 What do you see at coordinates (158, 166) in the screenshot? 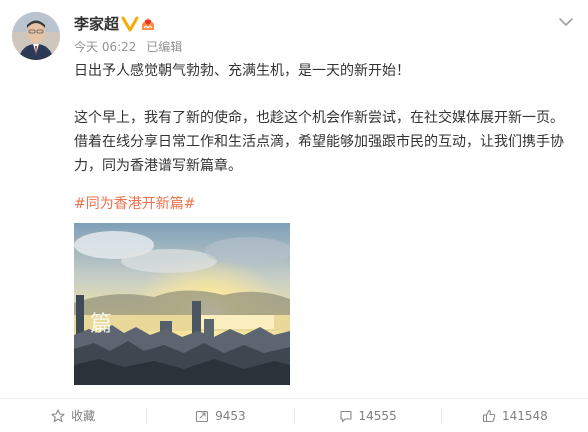
I see `post-text-line-4: 力，同为香港谱写新篇章。` at bounding box center [158, 166].